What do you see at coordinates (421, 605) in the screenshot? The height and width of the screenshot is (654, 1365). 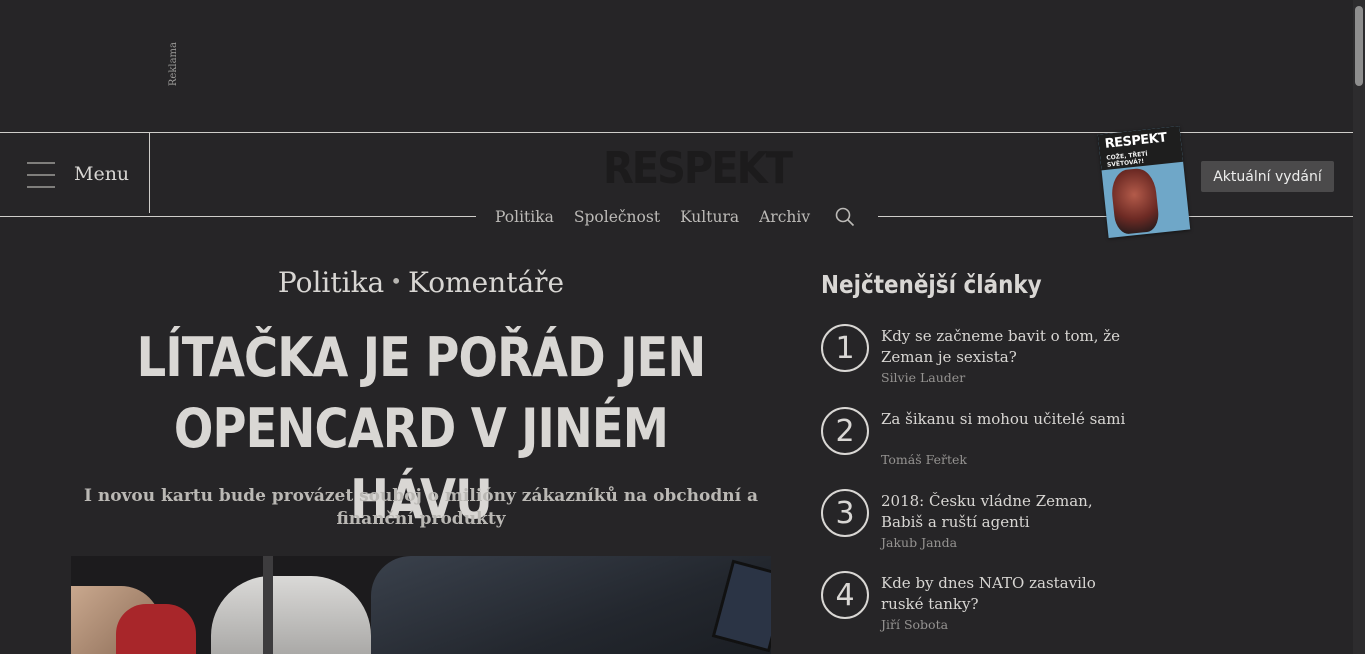 I see `article-photo` at bounding box center [421, 605].